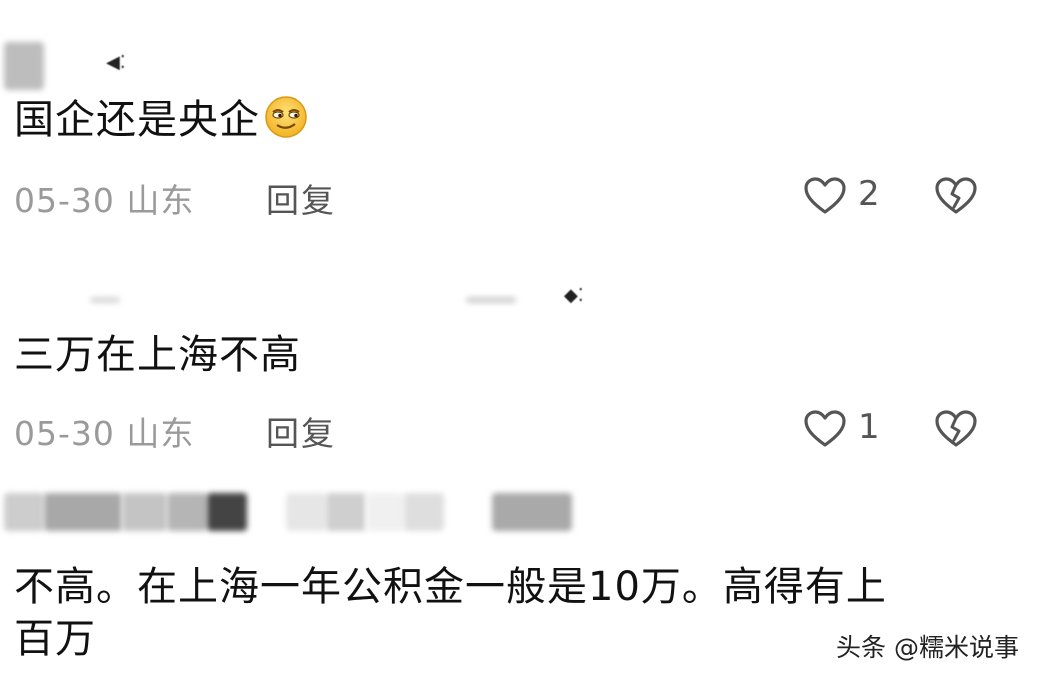  What do you see at coordinates (116, 62) in the screenshot?
I see `username-decoration: ◀⁚` at bounding box center [116, 62].